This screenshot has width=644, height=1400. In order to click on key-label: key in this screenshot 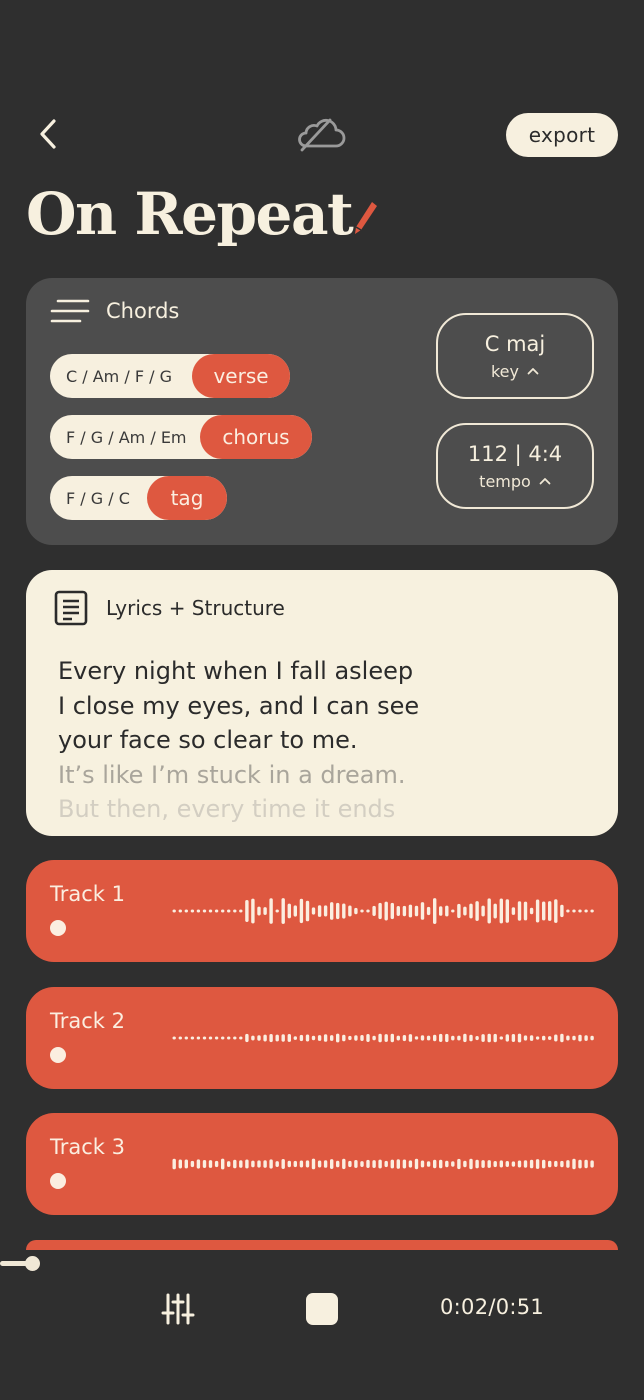, I will do `click(504, 371)`.